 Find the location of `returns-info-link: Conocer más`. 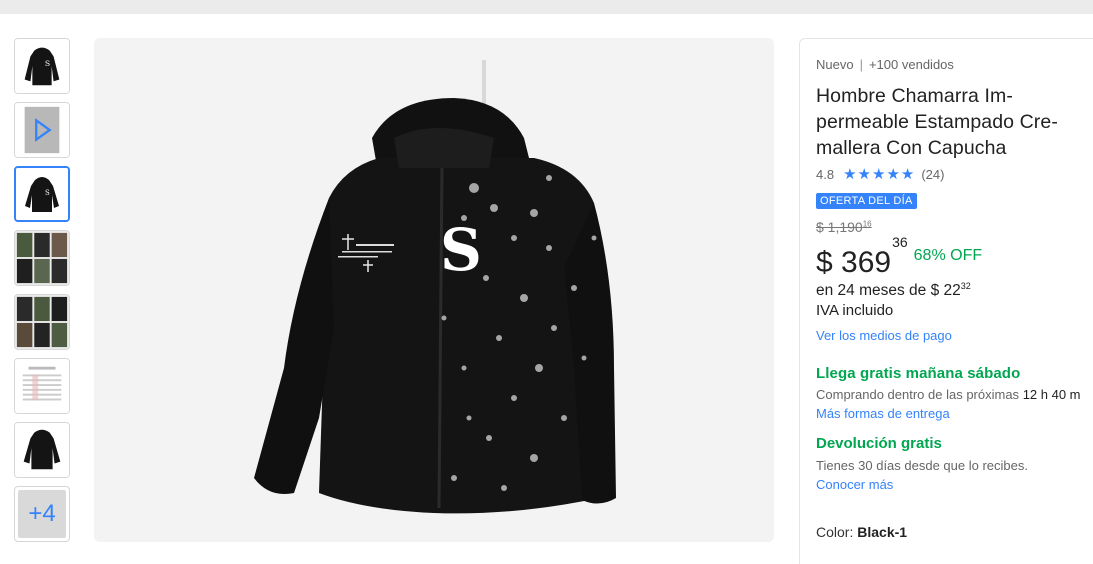

returns-info-link: Conocer más is located at coordinates (954, 484).